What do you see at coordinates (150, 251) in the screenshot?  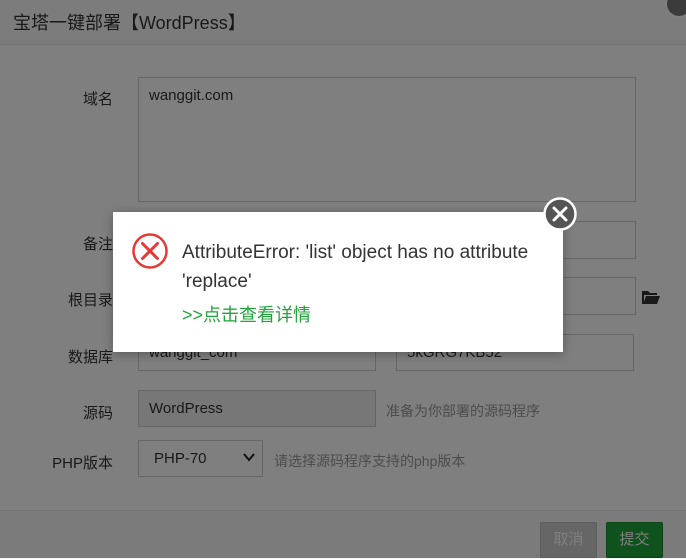 I see `error-circle-x-icon` at bounding box center [150, 251].